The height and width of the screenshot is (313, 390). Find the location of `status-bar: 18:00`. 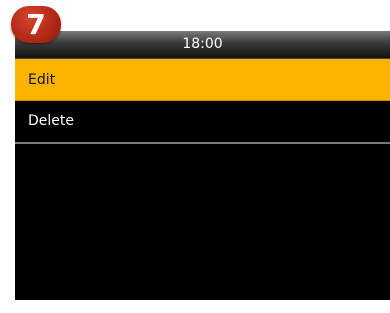

status-bar: 18:00 is located at coordinates (202, 45).